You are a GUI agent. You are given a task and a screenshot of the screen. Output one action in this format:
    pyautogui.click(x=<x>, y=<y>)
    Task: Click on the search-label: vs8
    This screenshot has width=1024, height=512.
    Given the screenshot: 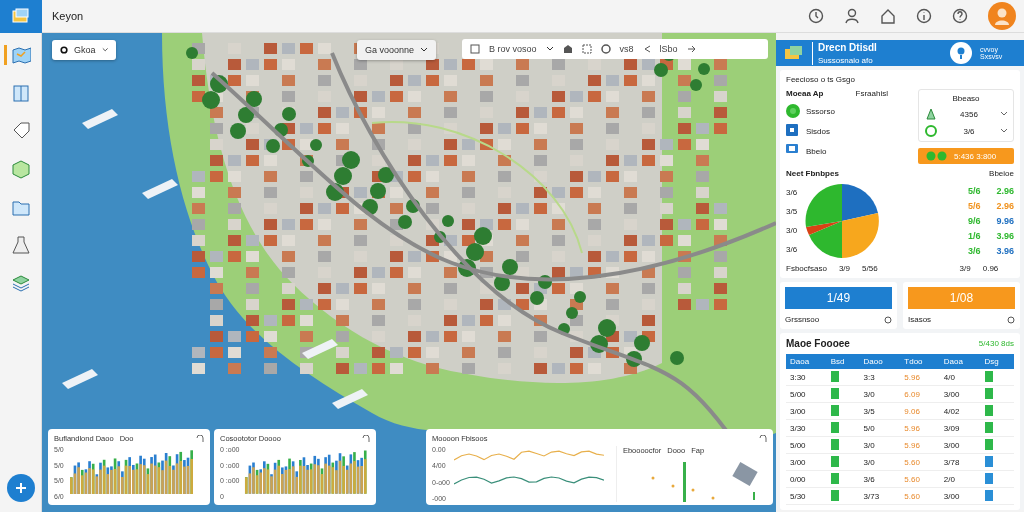 What is the action you would take?
    pyautogui.click(x=626, y=49)
    